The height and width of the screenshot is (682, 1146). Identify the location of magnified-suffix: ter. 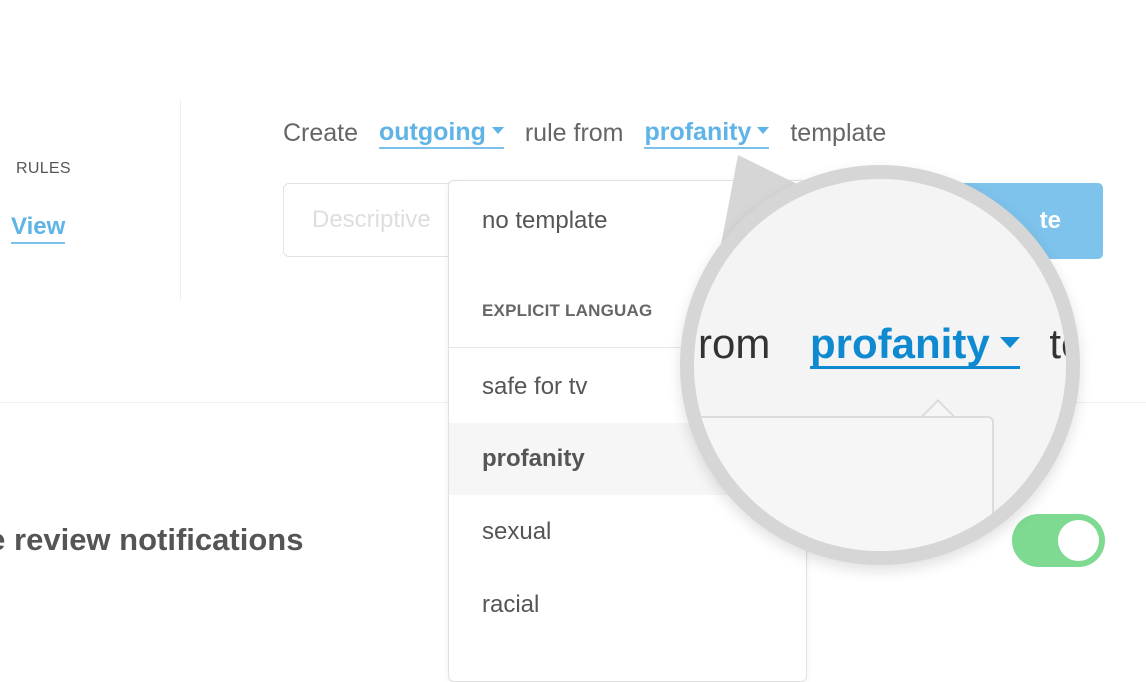
(1057, 343).